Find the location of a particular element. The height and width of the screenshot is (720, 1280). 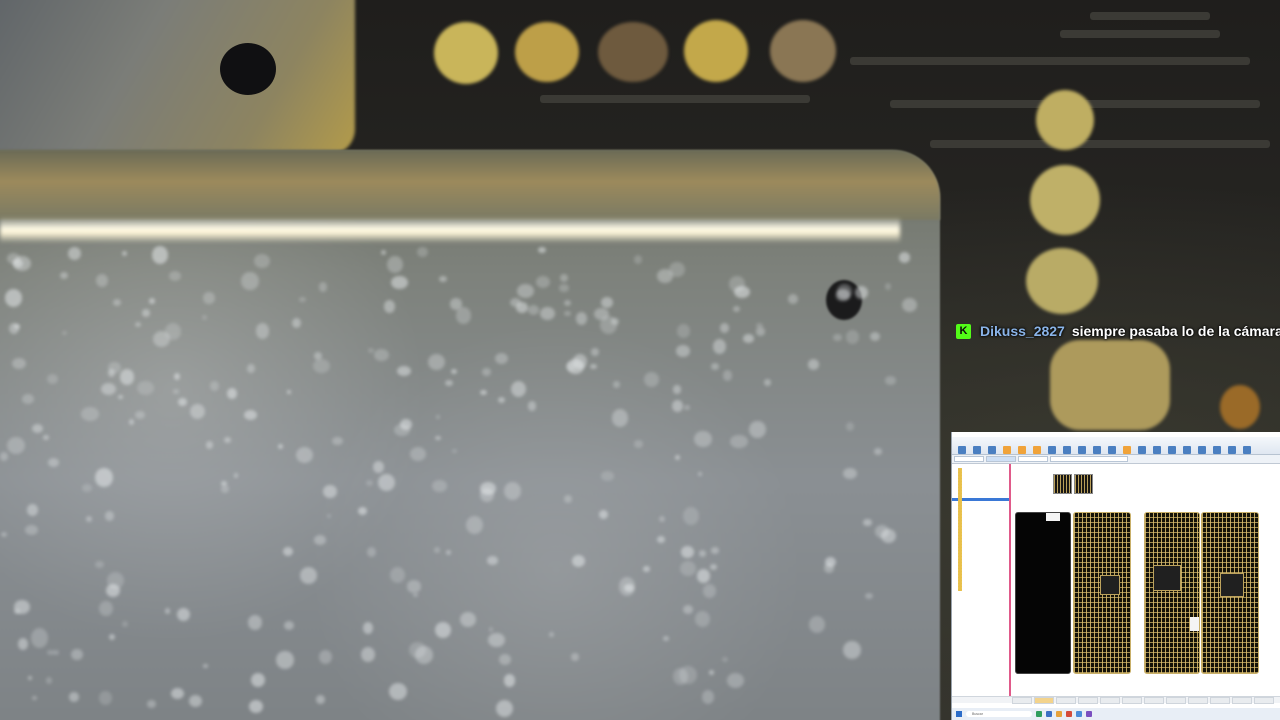

windows-start-icon is located at coordinates (959, 714).